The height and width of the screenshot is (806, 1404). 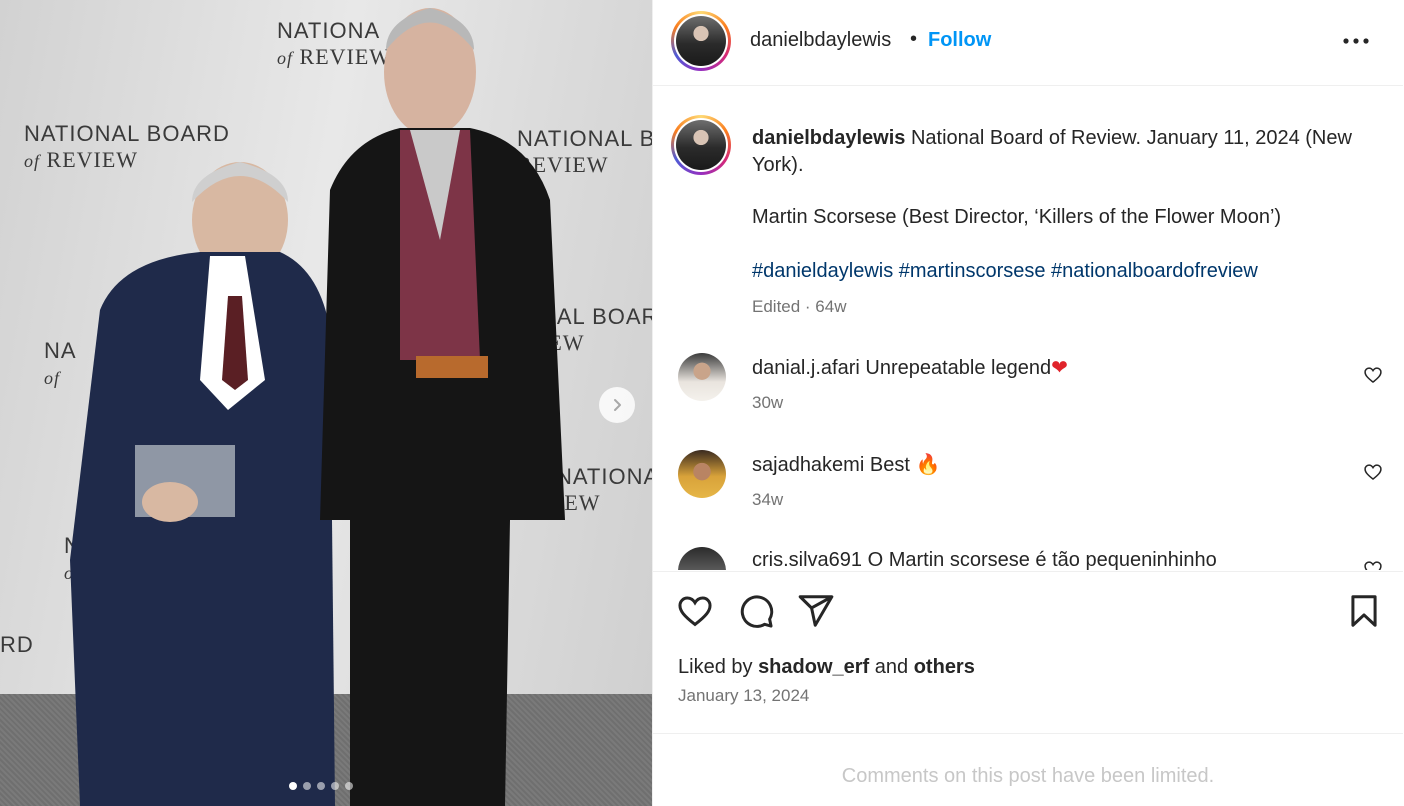 What do you see at coordinates (806, 368) in the screenshot?
I see `commenter-username: danial.j.afari` at bounding box center [806, 368].